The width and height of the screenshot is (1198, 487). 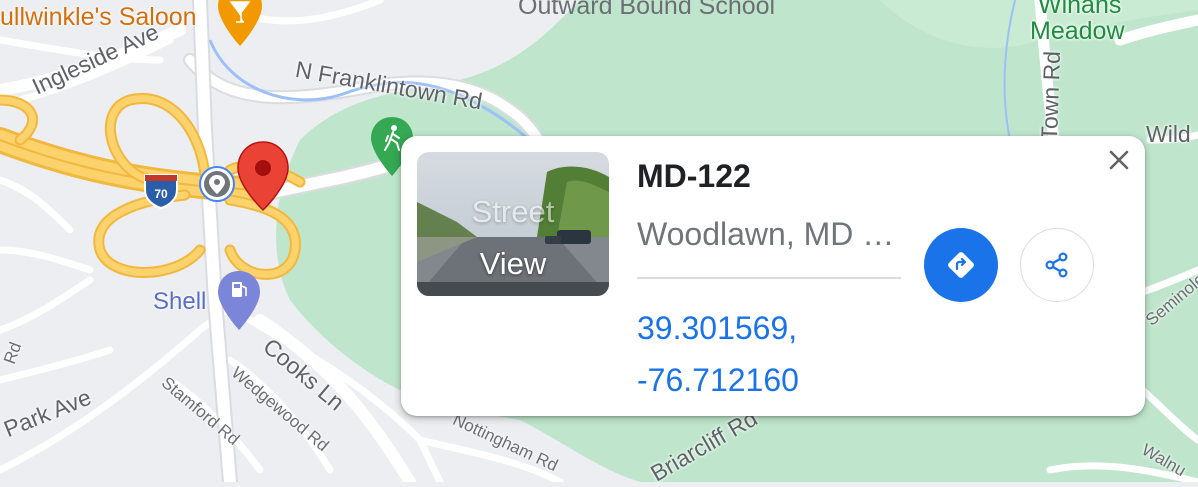 I want to click on directions-button, so click(x=961, y=265).